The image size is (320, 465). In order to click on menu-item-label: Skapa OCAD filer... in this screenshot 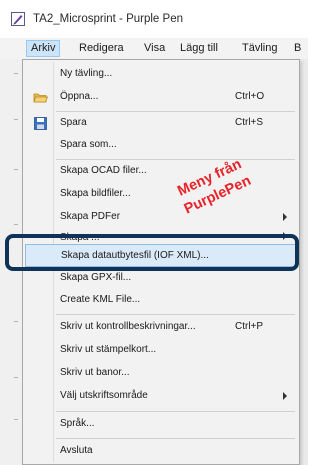, I will do `click(103, 170)`.